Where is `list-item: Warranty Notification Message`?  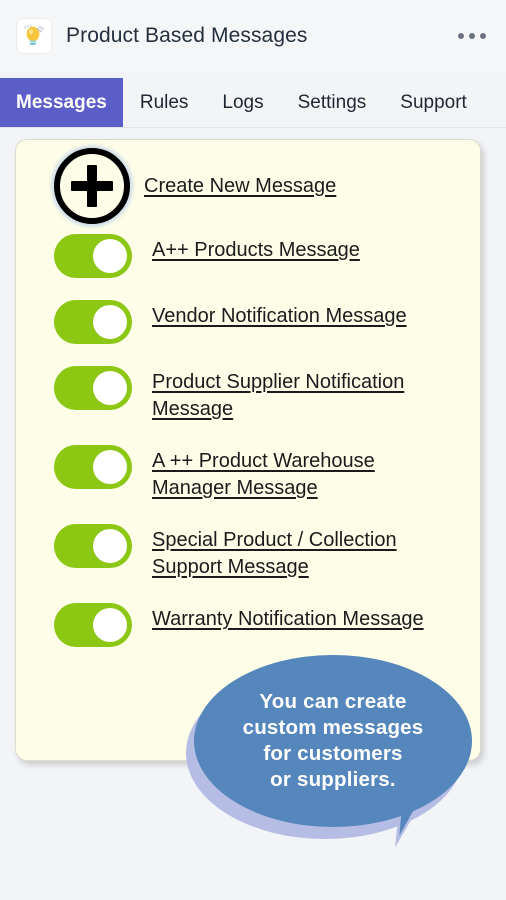 list-item: Warranty Notification Message is located at coordinates (258, 624).